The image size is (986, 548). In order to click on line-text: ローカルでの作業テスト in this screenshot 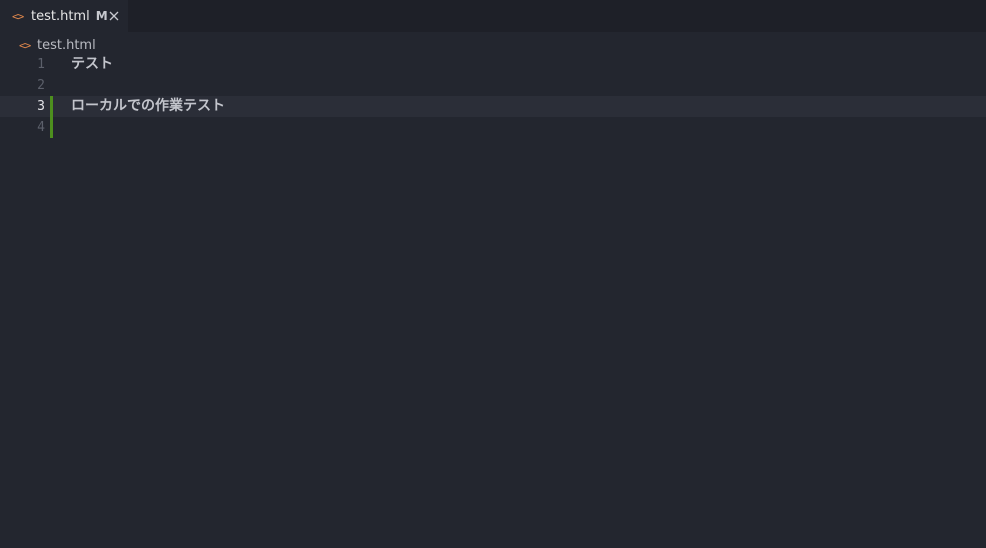, I will do `click(148, 106)`.